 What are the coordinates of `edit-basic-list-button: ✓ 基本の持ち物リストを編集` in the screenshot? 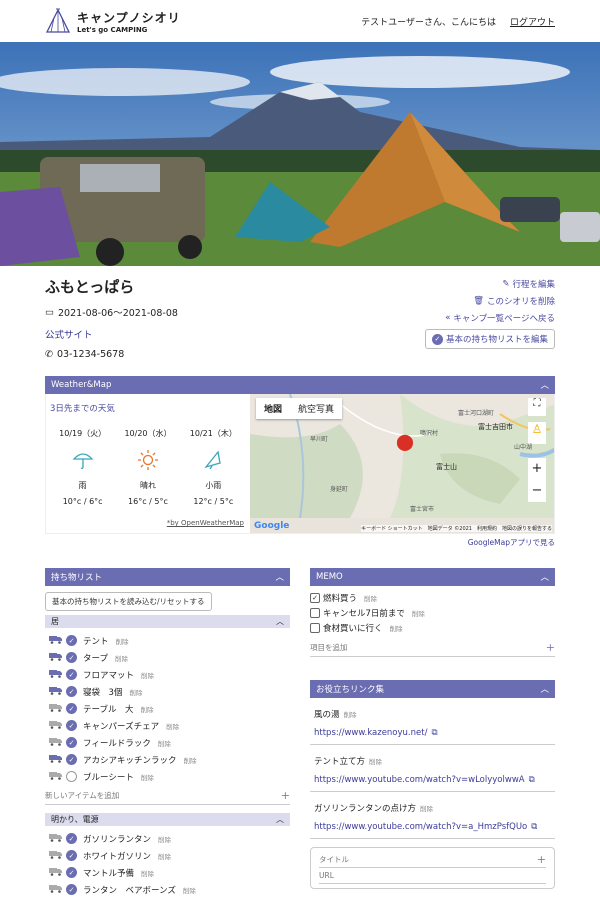 It's located at (489, 339).